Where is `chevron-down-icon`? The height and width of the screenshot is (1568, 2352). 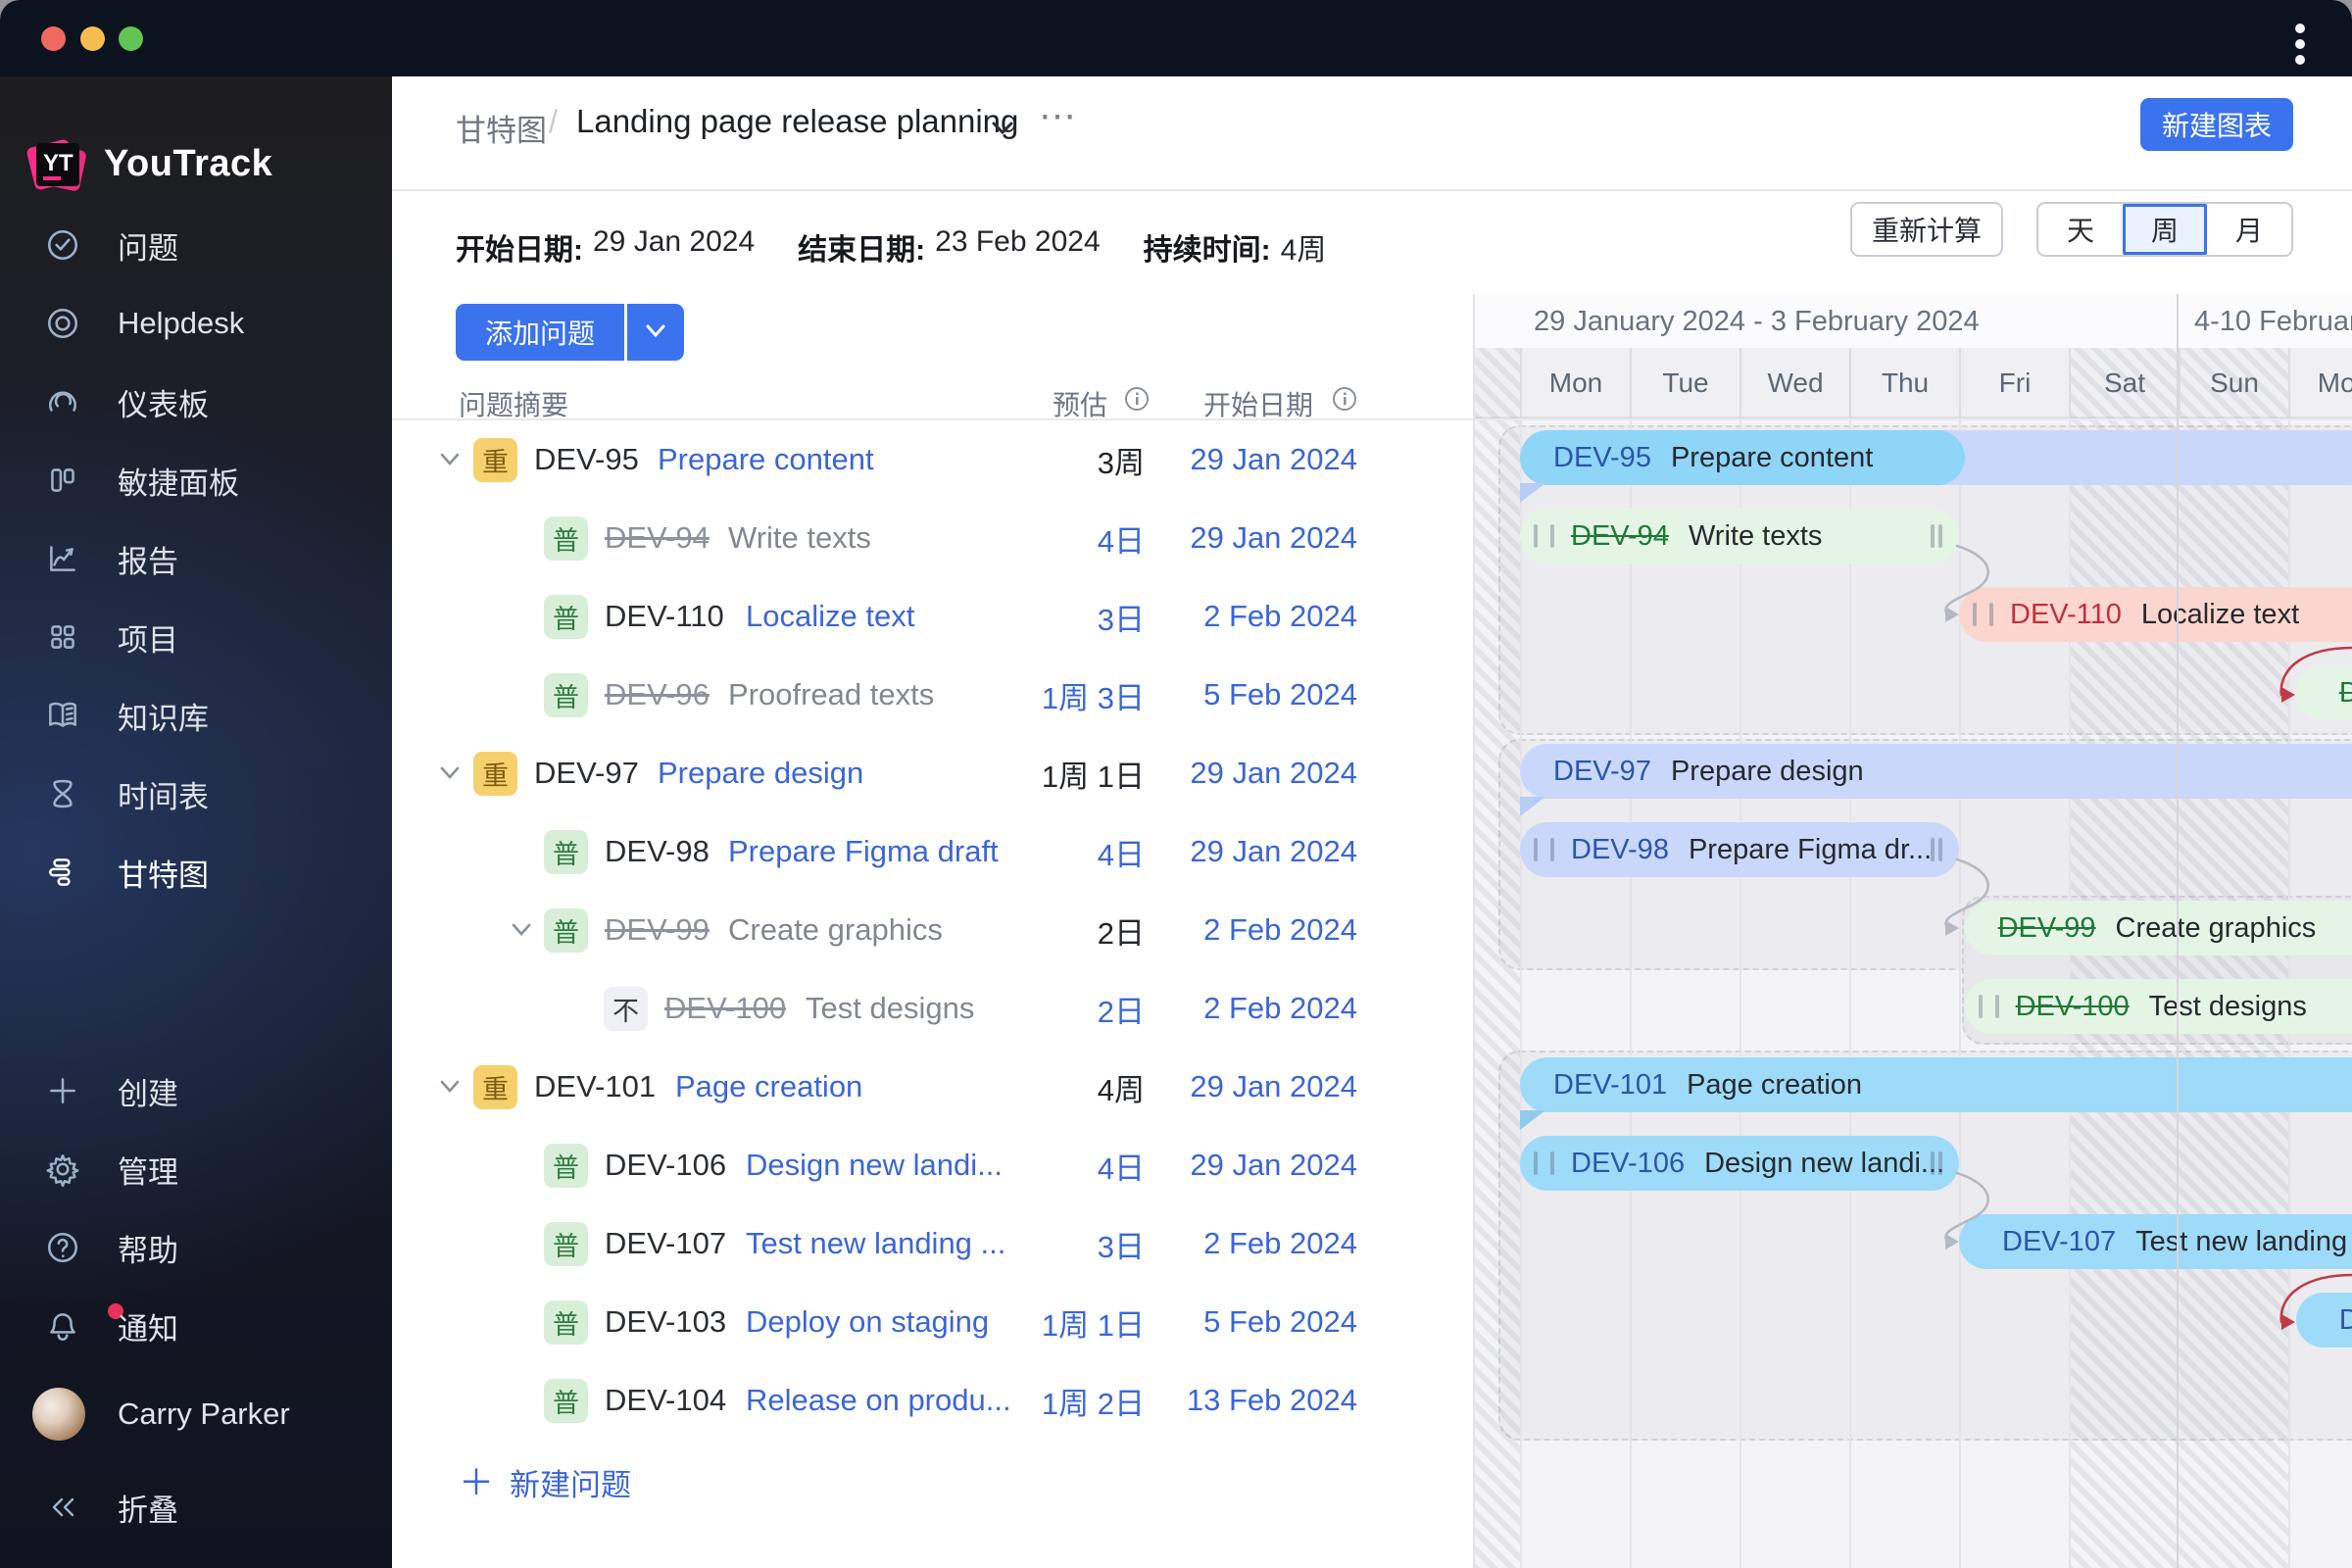 chevron-down-icon is located at coordinates (1002, 131).